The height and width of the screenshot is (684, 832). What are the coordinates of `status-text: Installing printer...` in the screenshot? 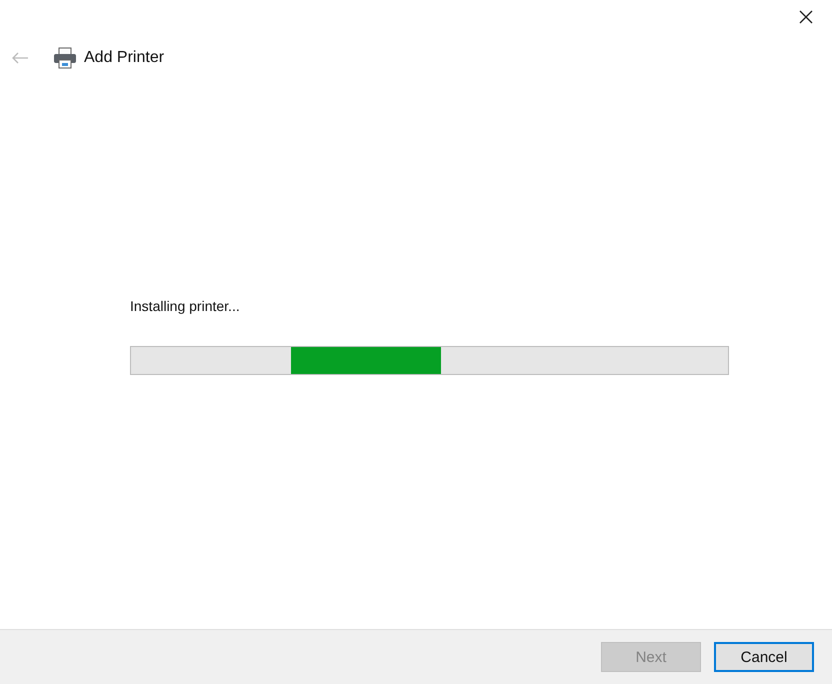 It's located at (185, 306).